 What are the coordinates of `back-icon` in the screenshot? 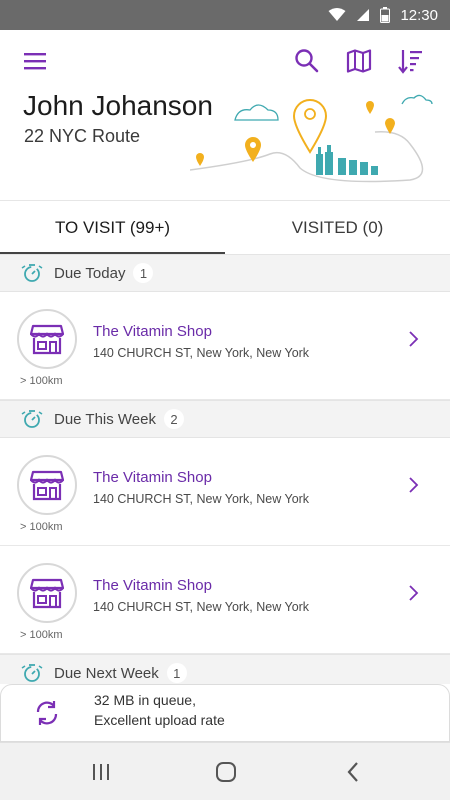 It's located at (352, 772).